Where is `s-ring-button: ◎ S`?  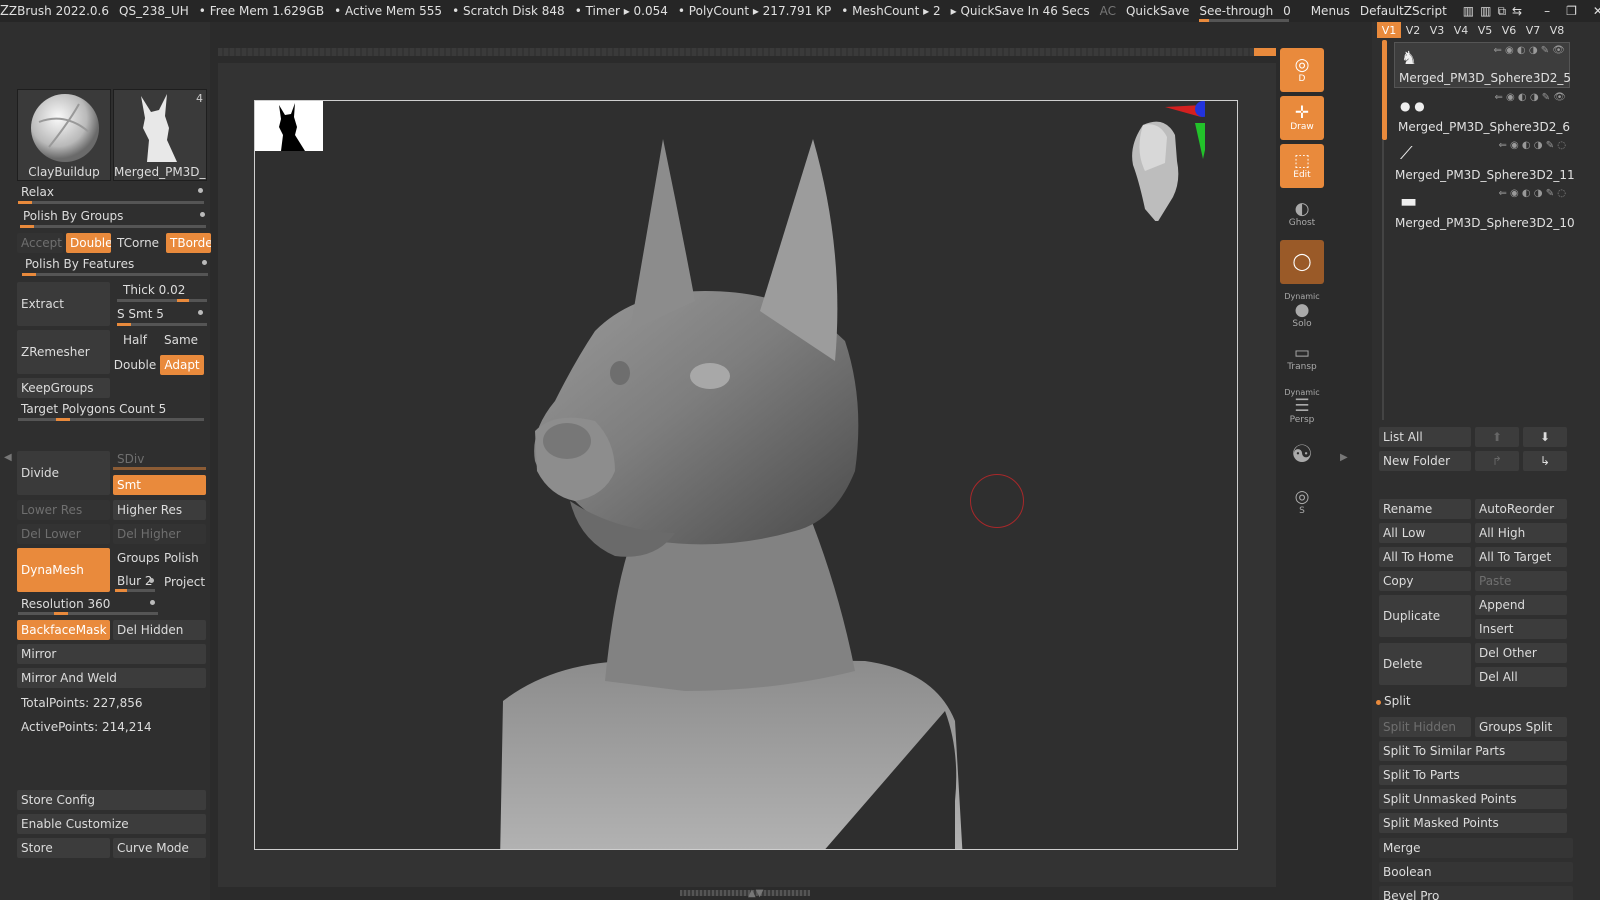 s-ring-button: ◎ S is located at coordinates (1302, 502).